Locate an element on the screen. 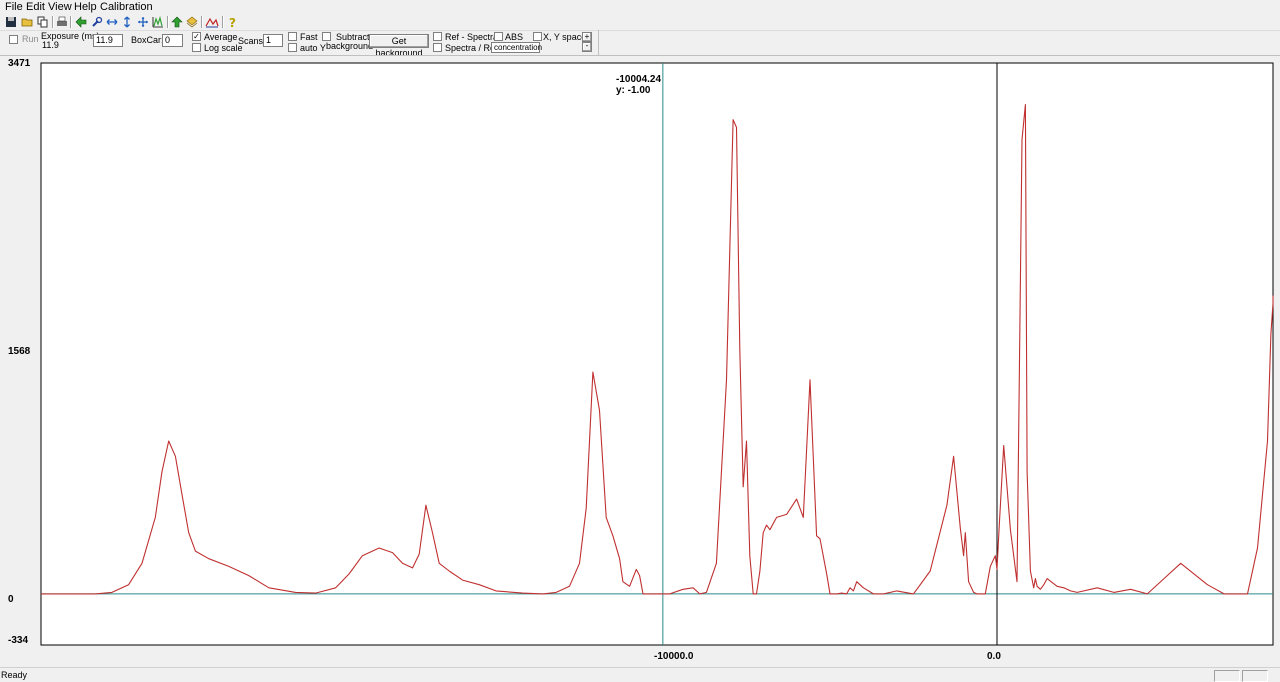 The height and width of the screenshot is (682, 1280). y-tick-label: -334 is located at coordinates (18, 640).